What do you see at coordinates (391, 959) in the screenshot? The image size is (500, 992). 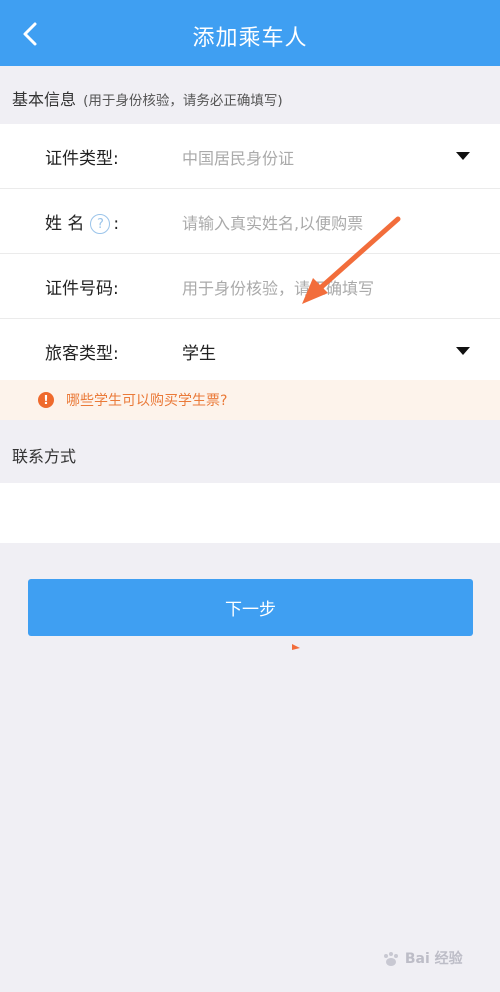 I see `paw-logo-icon` at bounding box center [391, 959].